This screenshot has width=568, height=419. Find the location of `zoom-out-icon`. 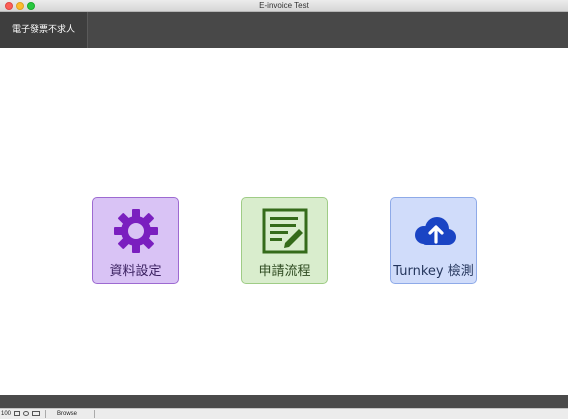

zoom-out-icon is located at coordinates (17, 413).